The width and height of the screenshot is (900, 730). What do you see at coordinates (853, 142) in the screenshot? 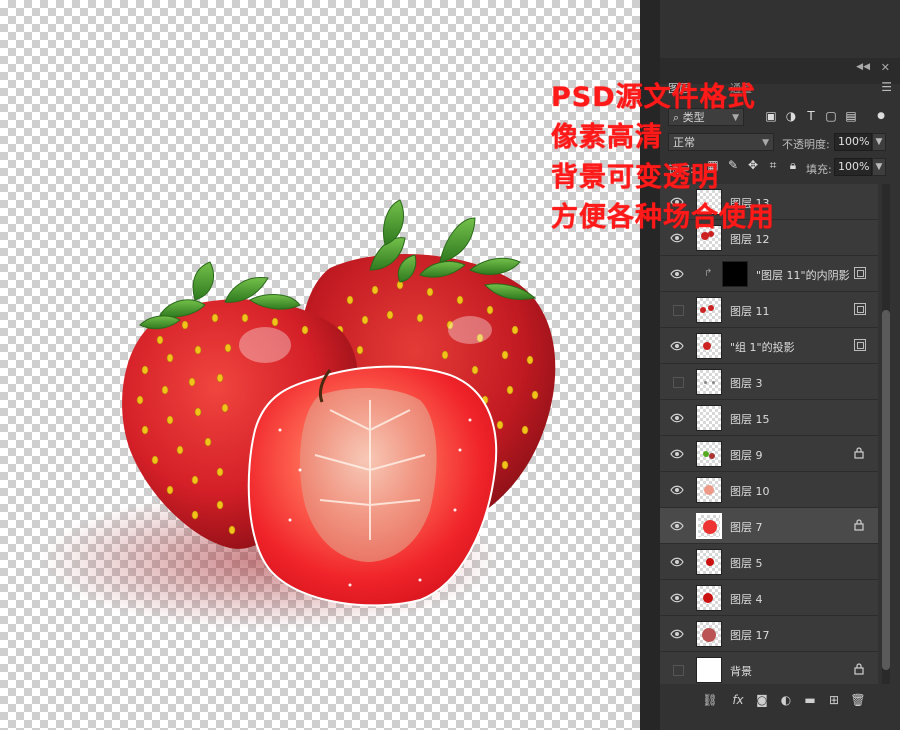
I see `opacity-field: 100%` at bounding box center [853, 142].